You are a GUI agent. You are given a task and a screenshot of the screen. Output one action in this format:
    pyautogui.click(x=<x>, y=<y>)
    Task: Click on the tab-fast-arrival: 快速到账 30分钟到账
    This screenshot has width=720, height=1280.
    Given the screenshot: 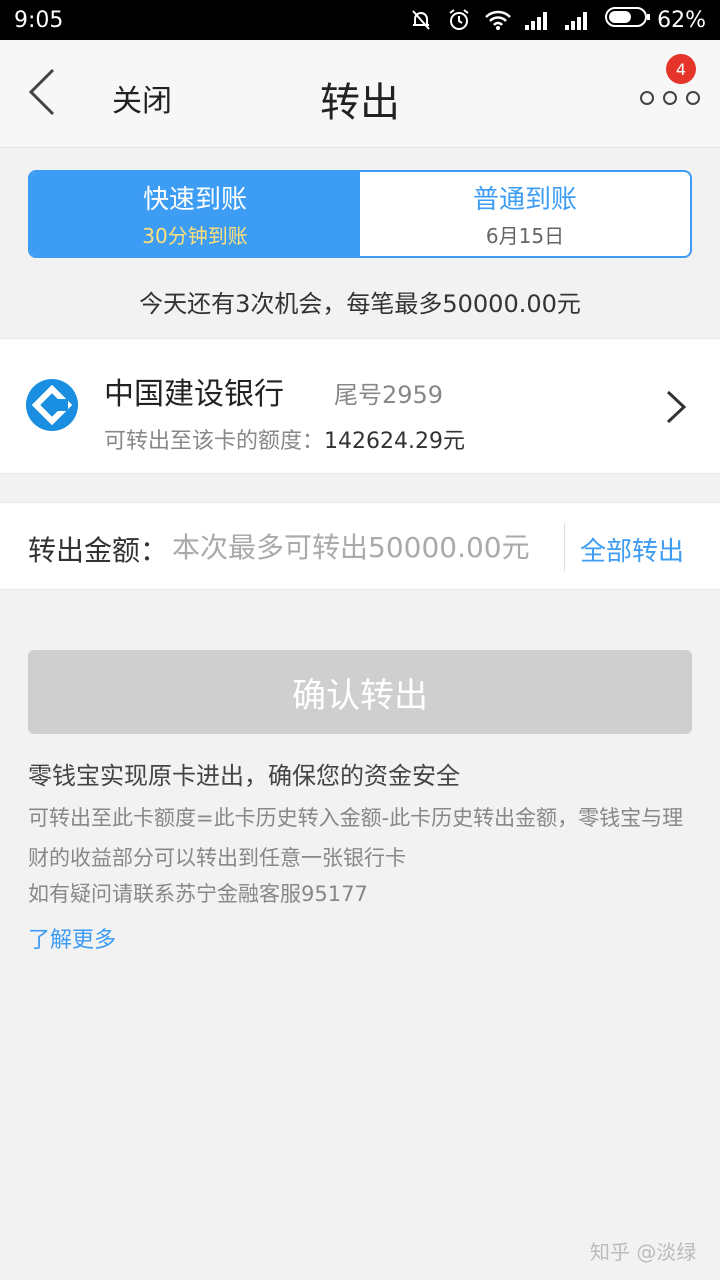 What is the action you would take?
    pyautogui.click(x=195, y=214)
    